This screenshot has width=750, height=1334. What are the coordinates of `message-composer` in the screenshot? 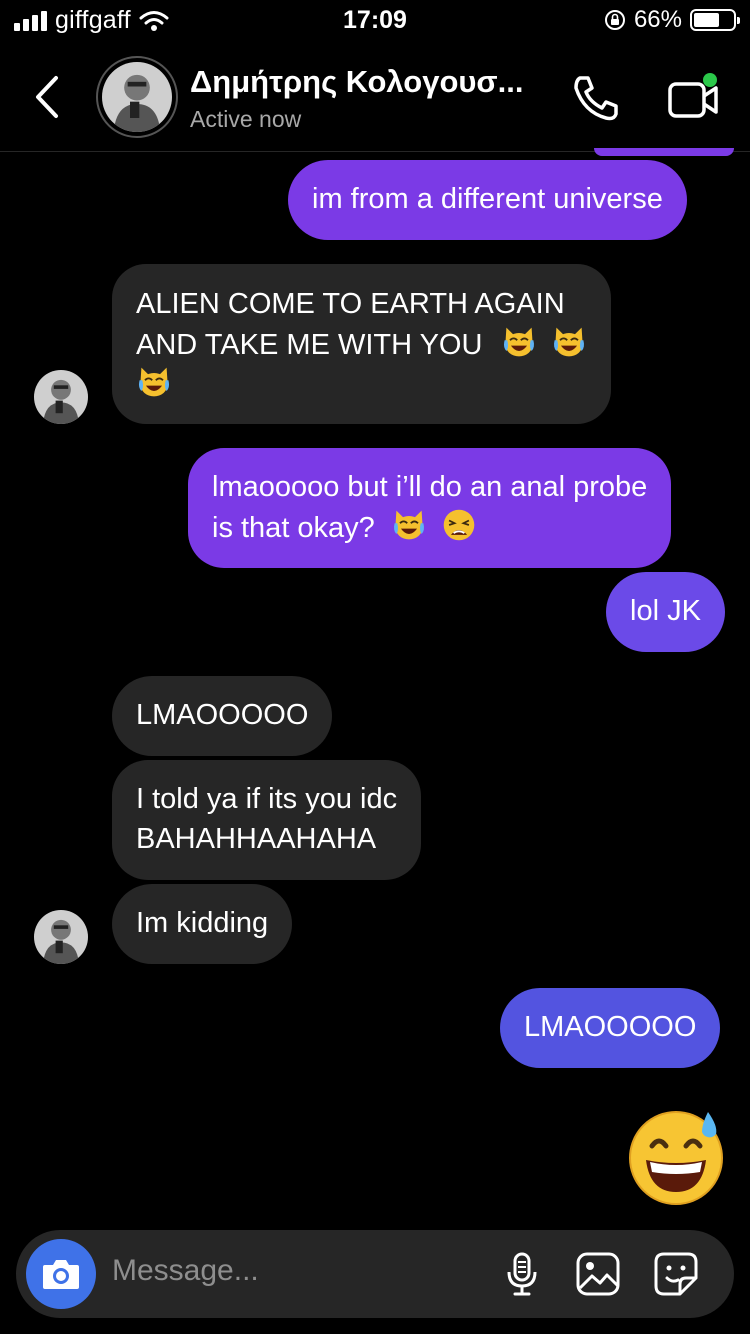 It's located at (375, 1274).